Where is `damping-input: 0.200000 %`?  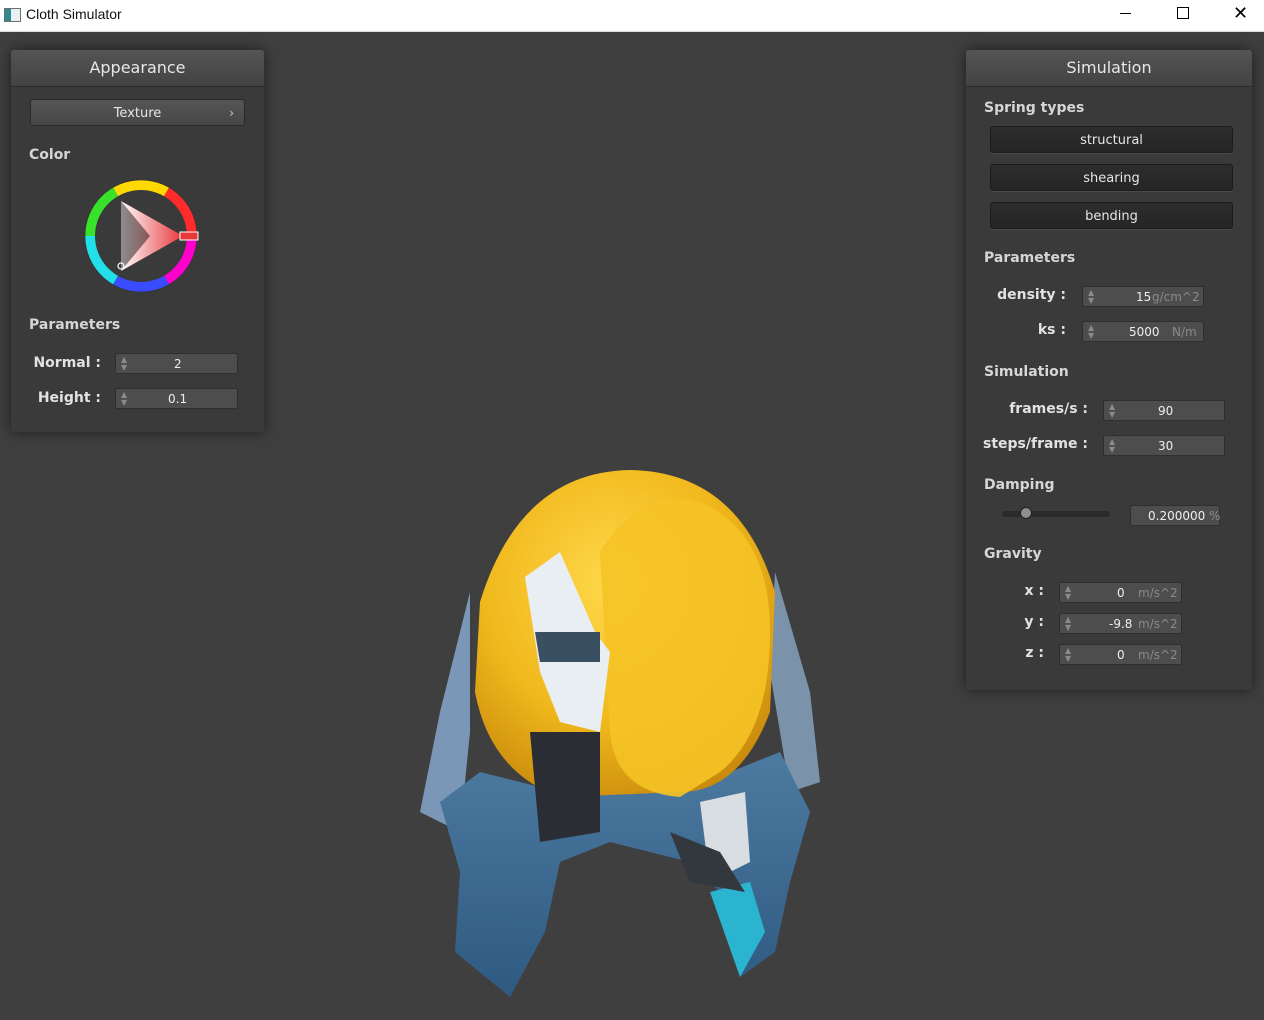
damping-input: 0.200000 % is located at coordinates (1175, 515).